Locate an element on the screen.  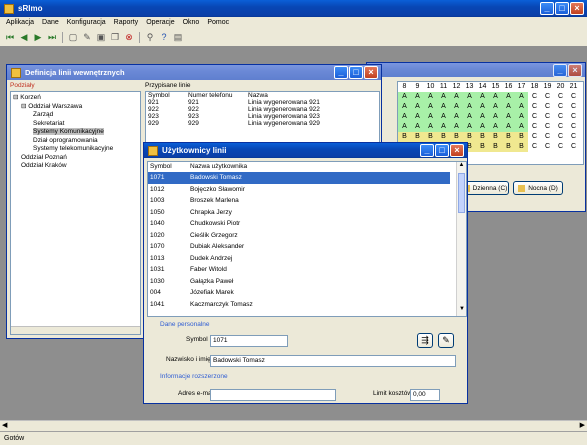
menu-item-pomoc: Pomoc is located at coordinates (218, 23).